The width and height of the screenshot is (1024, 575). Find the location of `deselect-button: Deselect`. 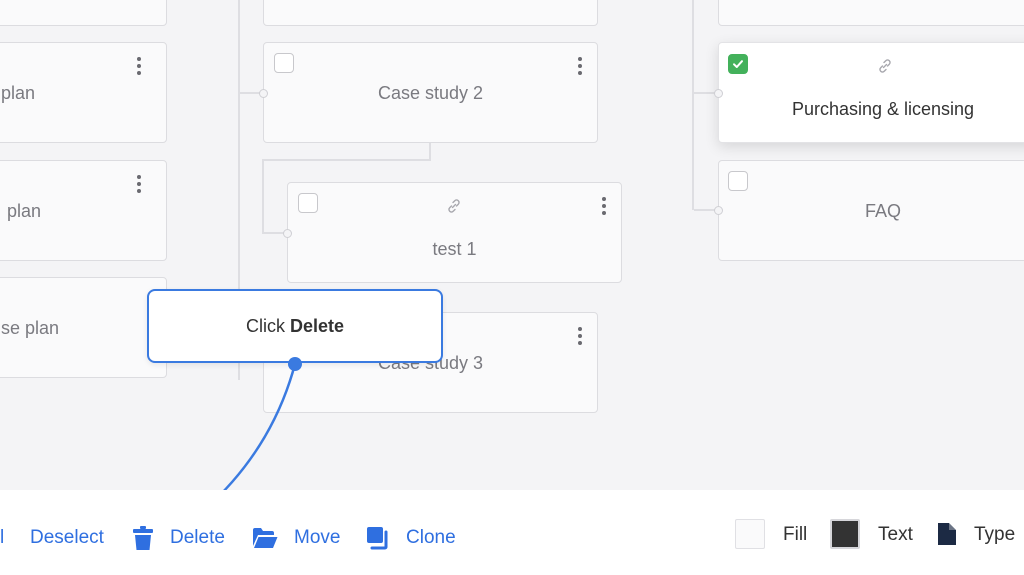

deselect-button: Deselect is located at coordinates (67, 538).